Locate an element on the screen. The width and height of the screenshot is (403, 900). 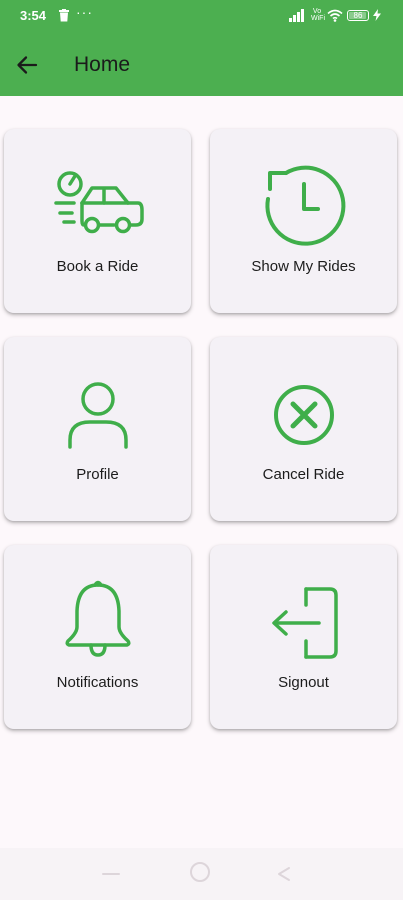
logout-icon is located at coordinates (304, 623).